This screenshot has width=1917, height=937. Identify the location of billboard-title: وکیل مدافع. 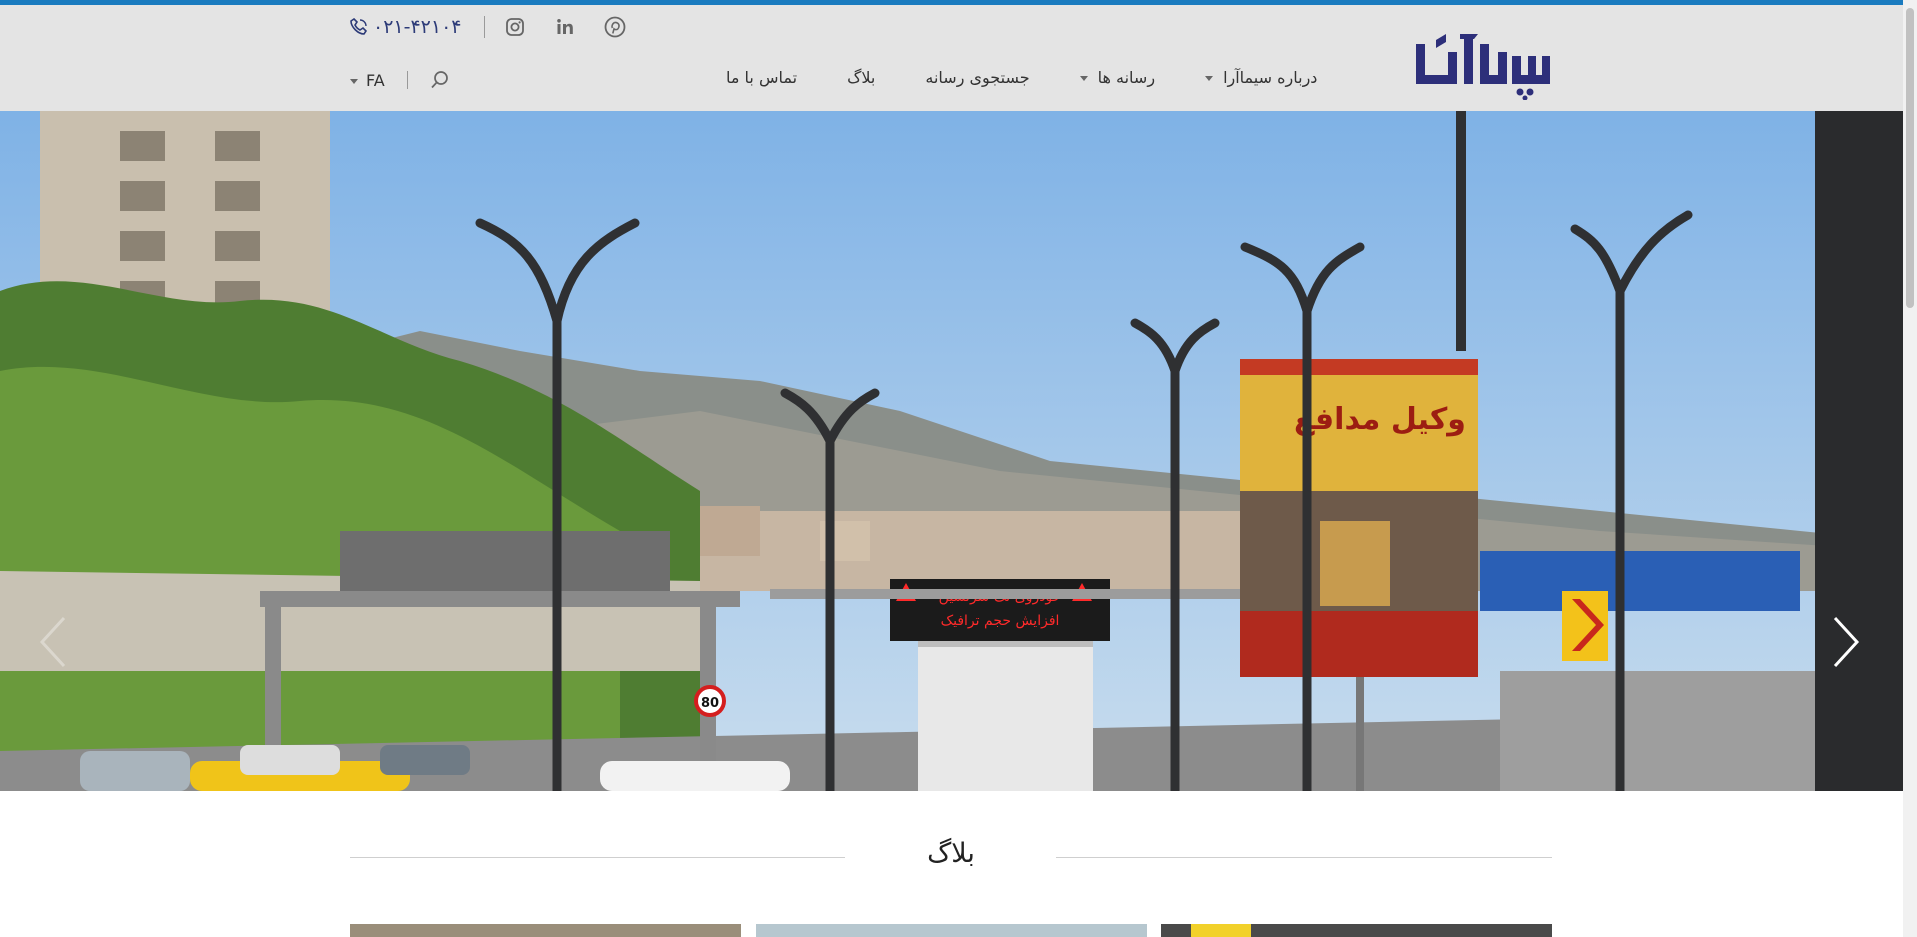
(1380, 419).